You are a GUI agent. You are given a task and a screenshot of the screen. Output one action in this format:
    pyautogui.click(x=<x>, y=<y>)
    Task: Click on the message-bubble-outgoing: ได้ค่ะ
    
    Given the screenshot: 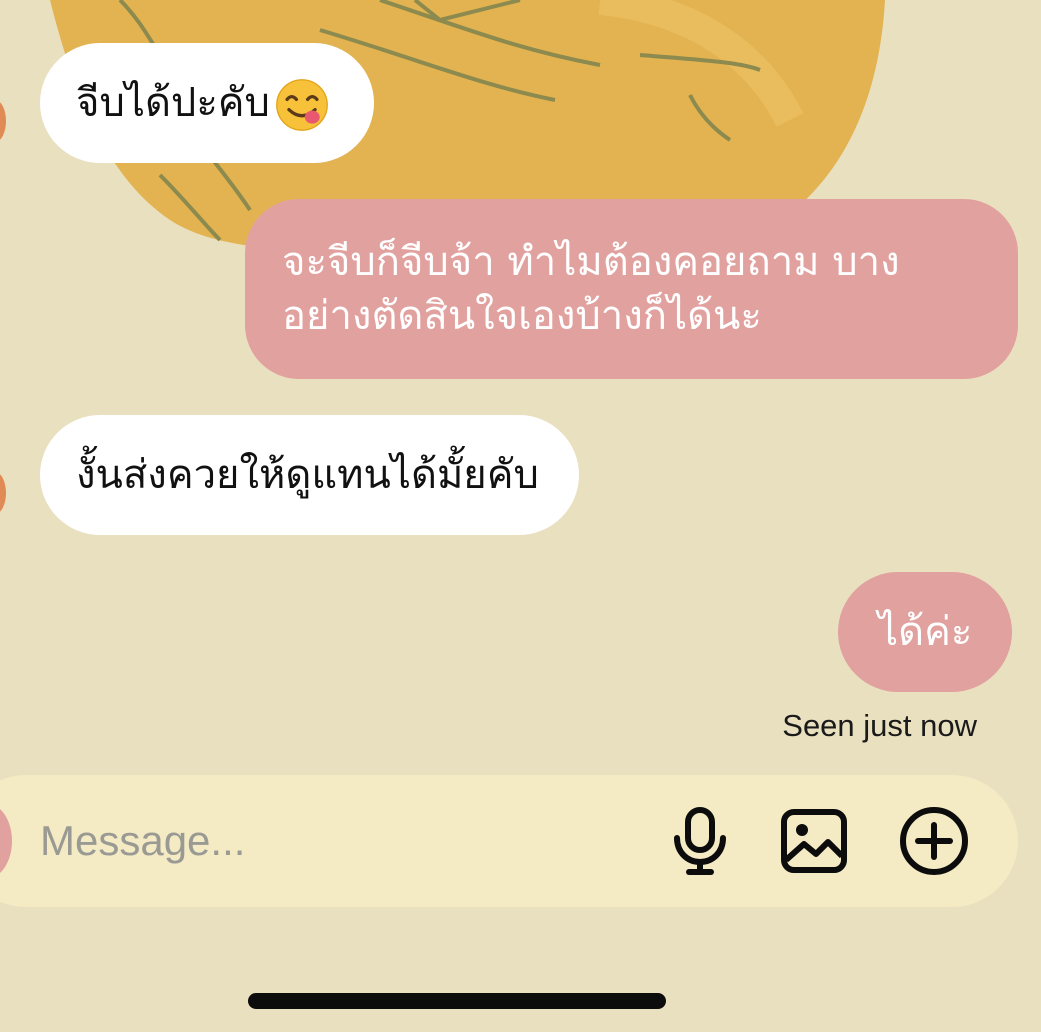 What is the action you would take?
    pyautogui.click(x=925, y=632)
    